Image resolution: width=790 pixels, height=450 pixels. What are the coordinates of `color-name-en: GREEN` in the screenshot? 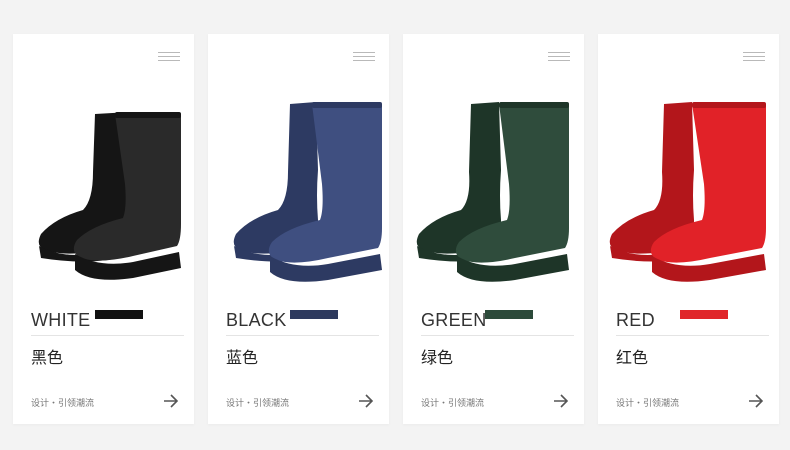 It's located at (454, 320).